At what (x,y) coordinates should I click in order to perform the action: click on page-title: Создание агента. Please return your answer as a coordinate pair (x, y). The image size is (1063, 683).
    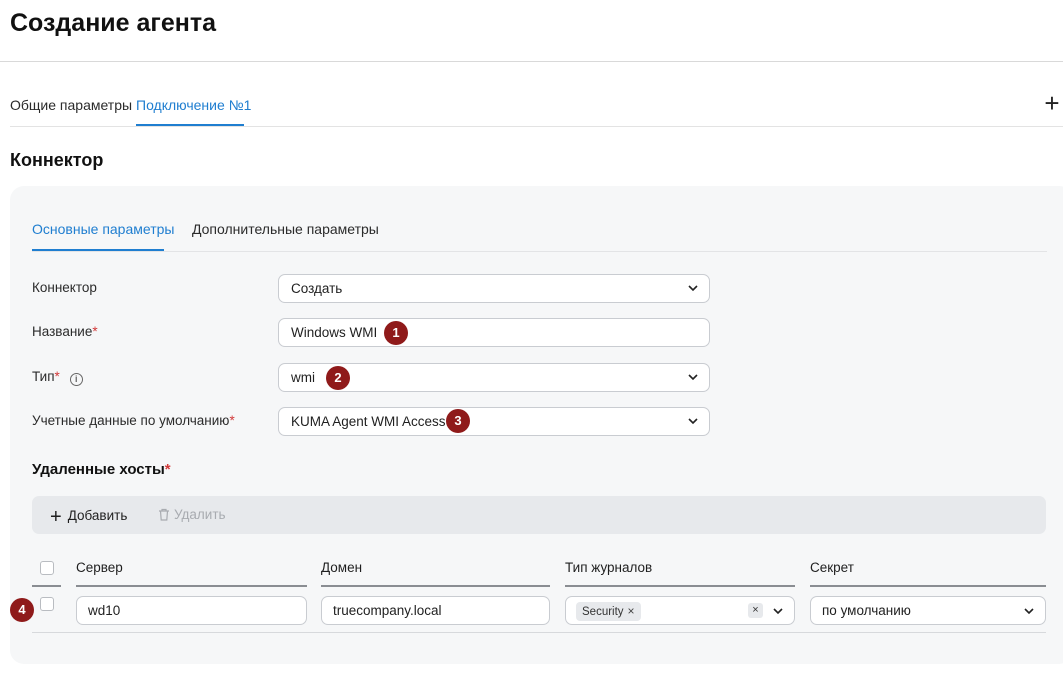
    Looking at the image, I should click on (113, 23).